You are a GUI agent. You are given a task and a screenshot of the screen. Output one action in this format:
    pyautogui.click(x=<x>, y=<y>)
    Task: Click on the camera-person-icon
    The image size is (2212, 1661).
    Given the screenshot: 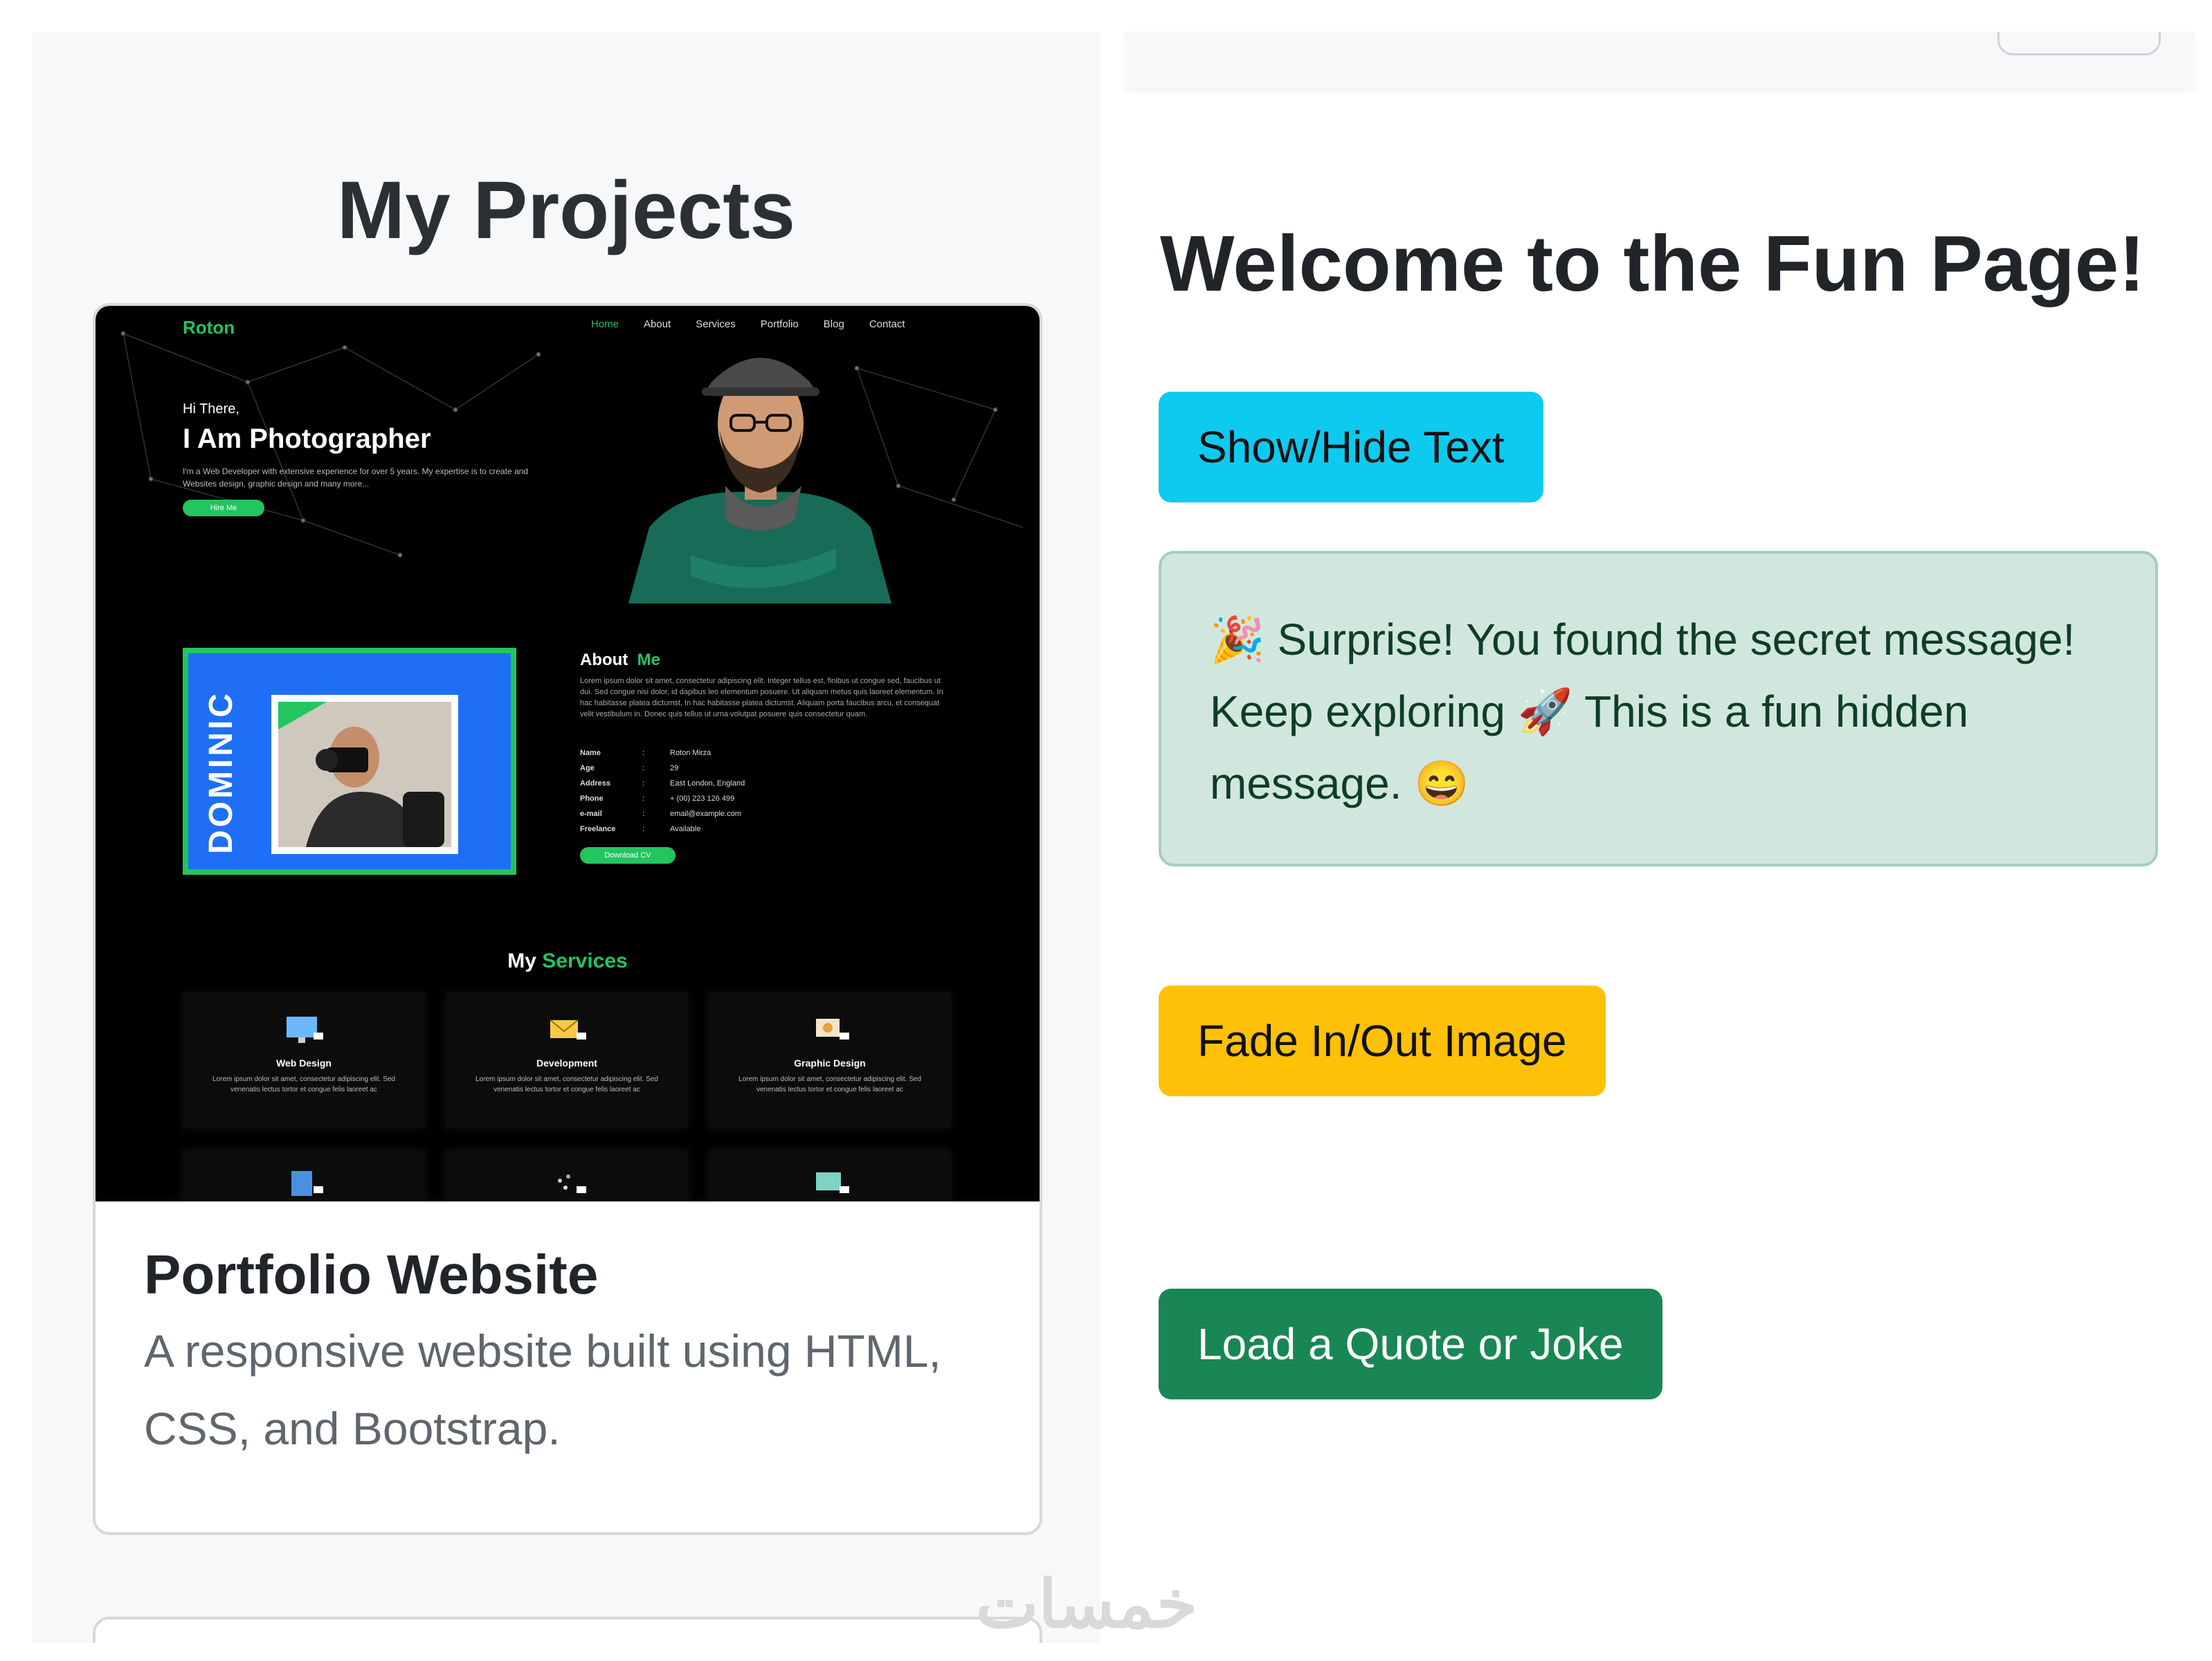 What is the action you would take?
    pyautogui.click(x=364, y=775)
    